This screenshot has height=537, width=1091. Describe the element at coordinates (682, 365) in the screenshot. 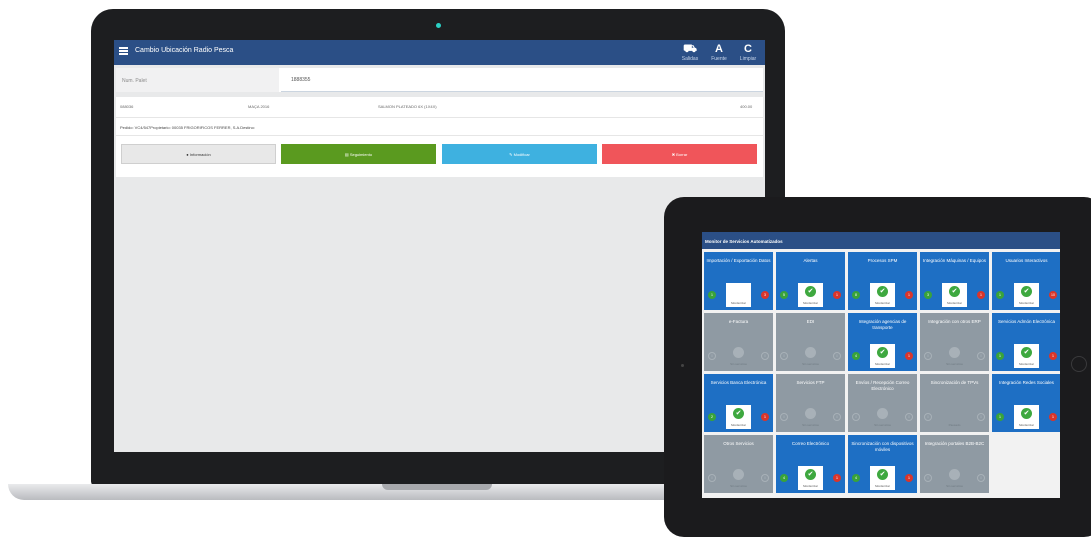

I see `tablet-camera` at that location.